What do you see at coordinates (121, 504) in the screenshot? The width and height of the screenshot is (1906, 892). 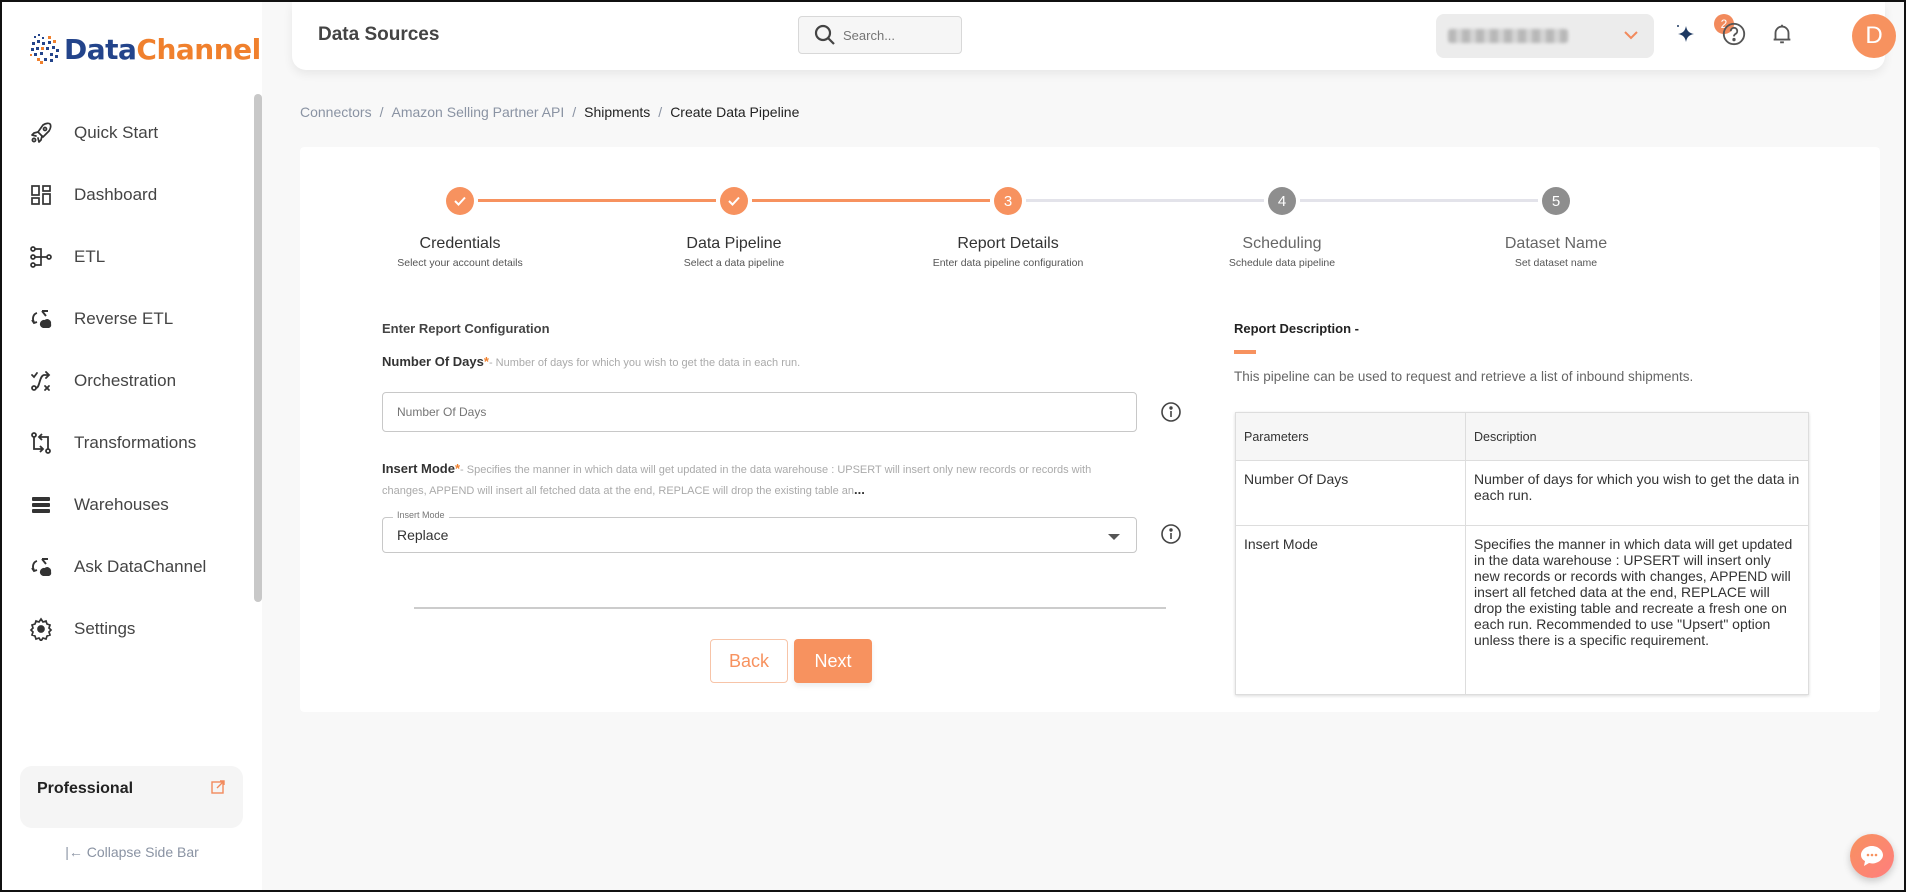 I see `sidebar-item-label: Warehouses` at bounding box center [121, 504].